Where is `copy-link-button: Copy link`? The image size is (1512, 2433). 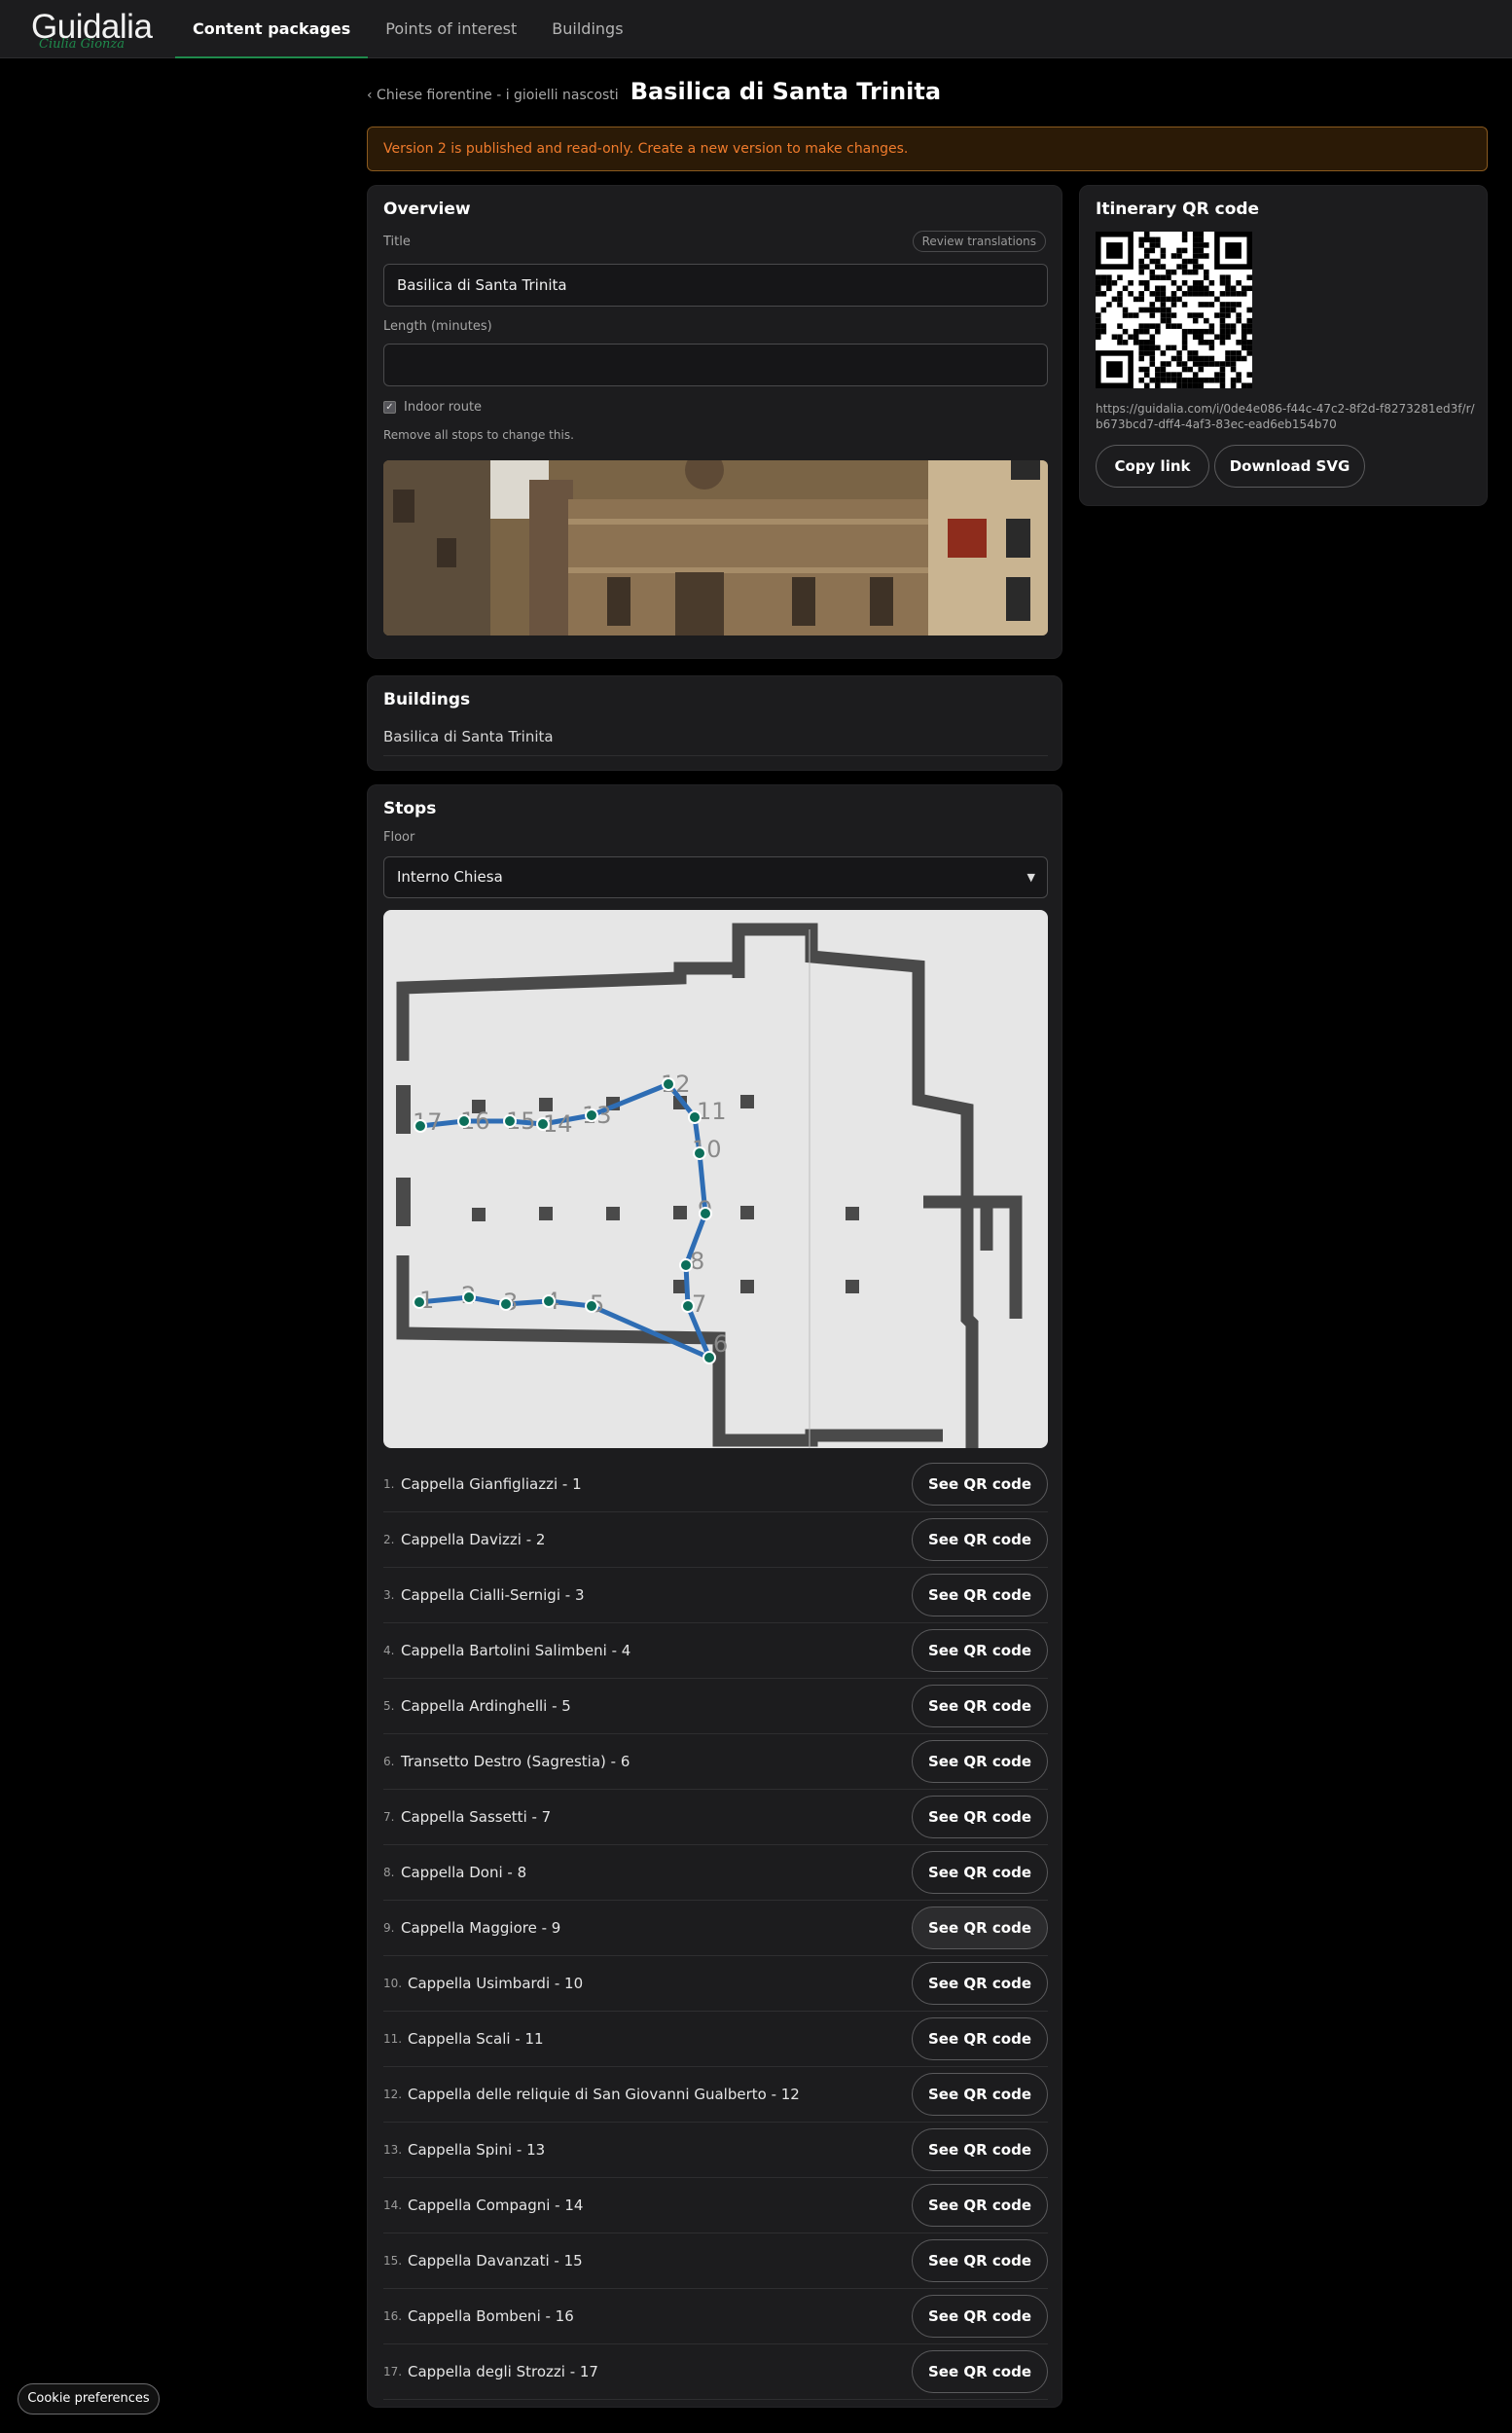 copy-link-button: Copy link is located at coordinates (1152, 466).